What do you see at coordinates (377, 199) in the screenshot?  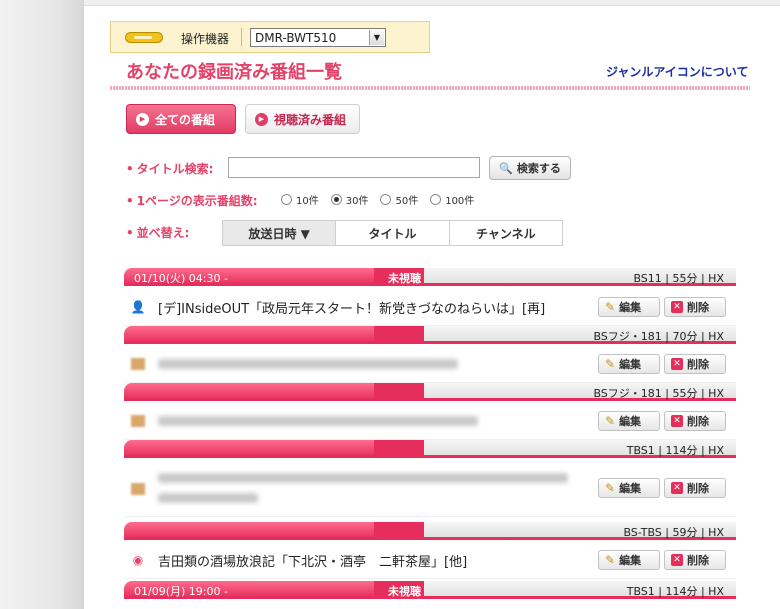 I see `per-page-radio-group: 10件 30件 50件 100件` at bounding box center [377, 199].